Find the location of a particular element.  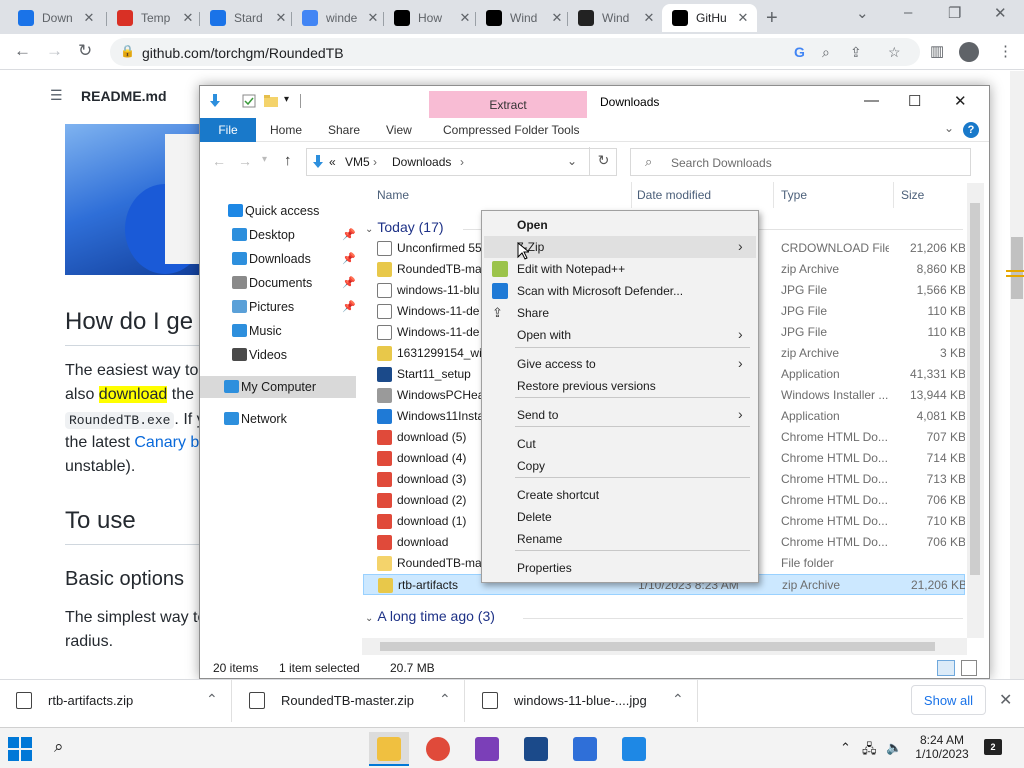

tray-overflow-chevron-icon: ⌃ is located at coordinates (845, 748).